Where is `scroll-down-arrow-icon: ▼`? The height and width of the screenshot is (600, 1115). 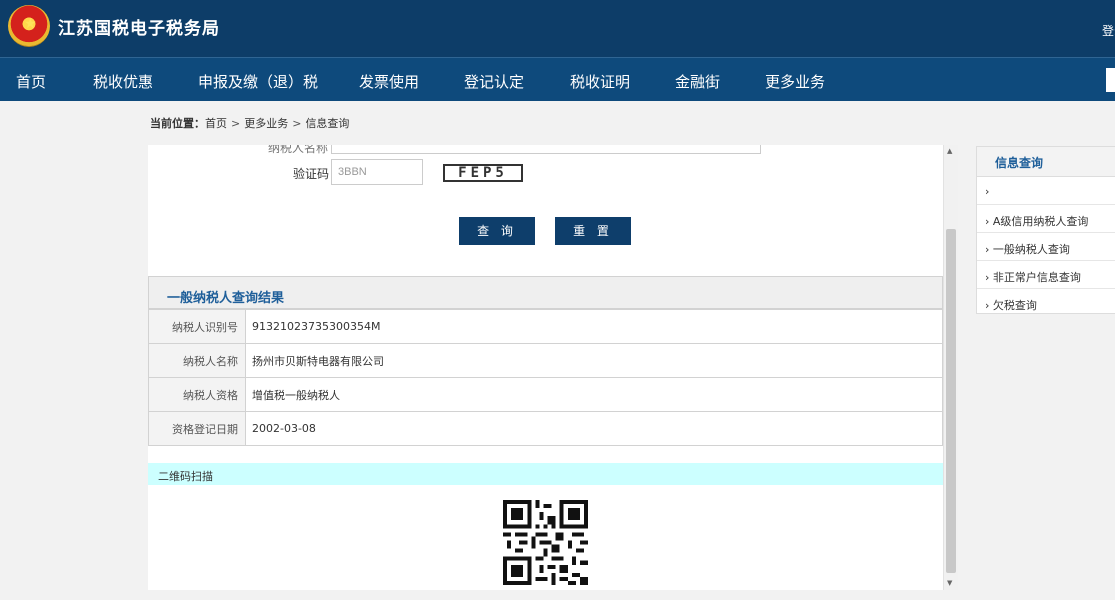
scroll-down-arrow-icon: ▼ is located at coordinates (949, 583).